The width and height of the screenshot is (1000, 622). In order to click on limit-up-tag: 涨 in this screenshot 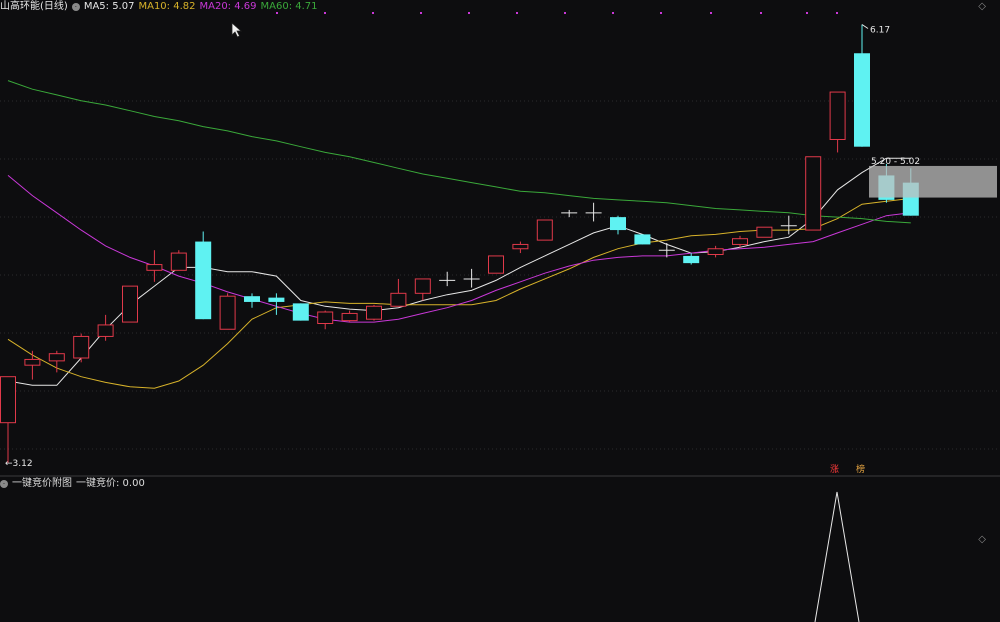, I will do `click(834, 470)`.